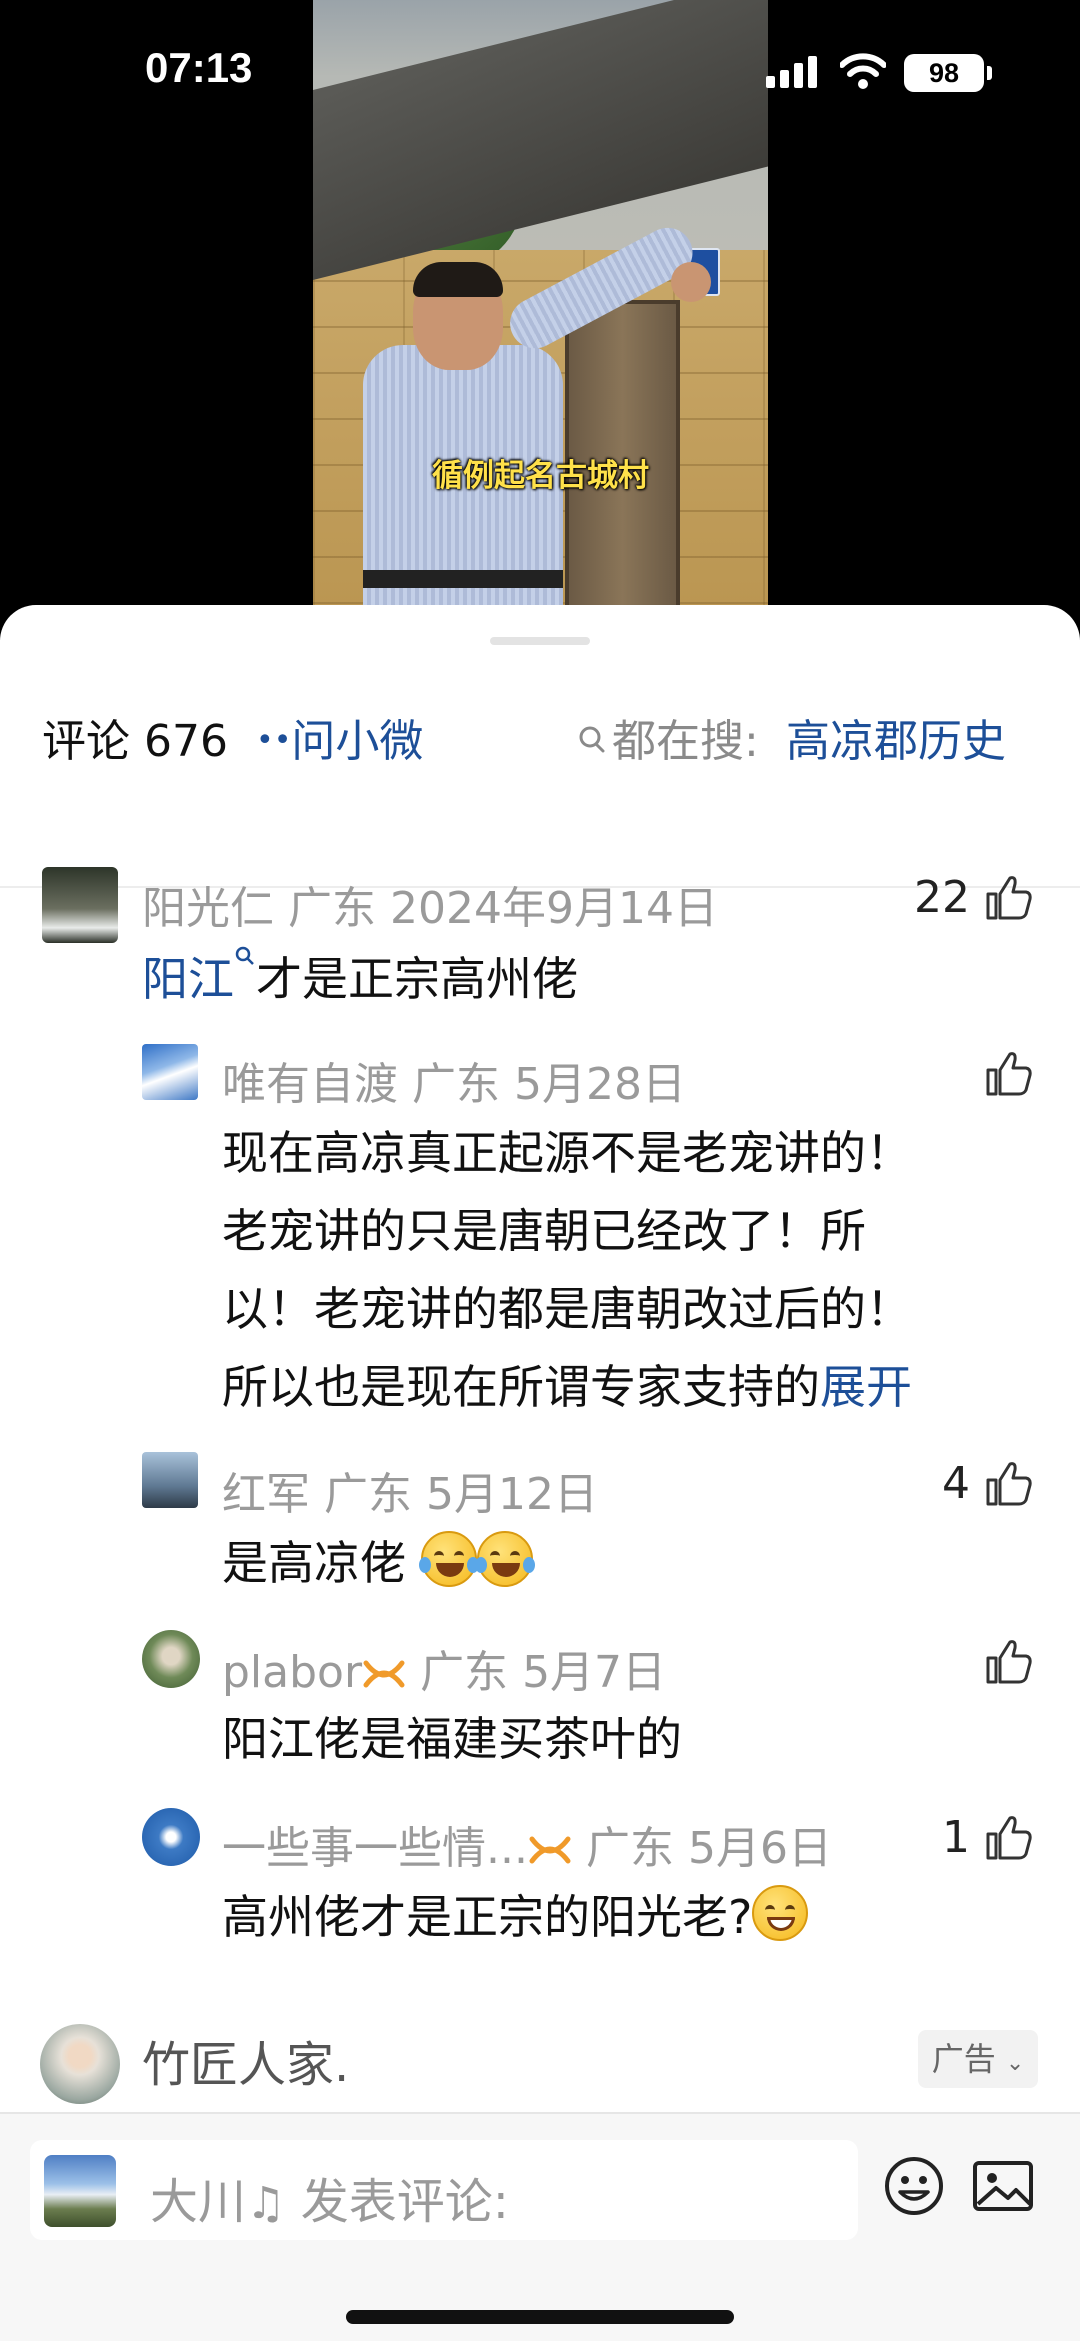 Image resolution: width=1080 pixels, height=2341 pixels. I want to click on ask-dots-icon: ••, so click(274, 740).